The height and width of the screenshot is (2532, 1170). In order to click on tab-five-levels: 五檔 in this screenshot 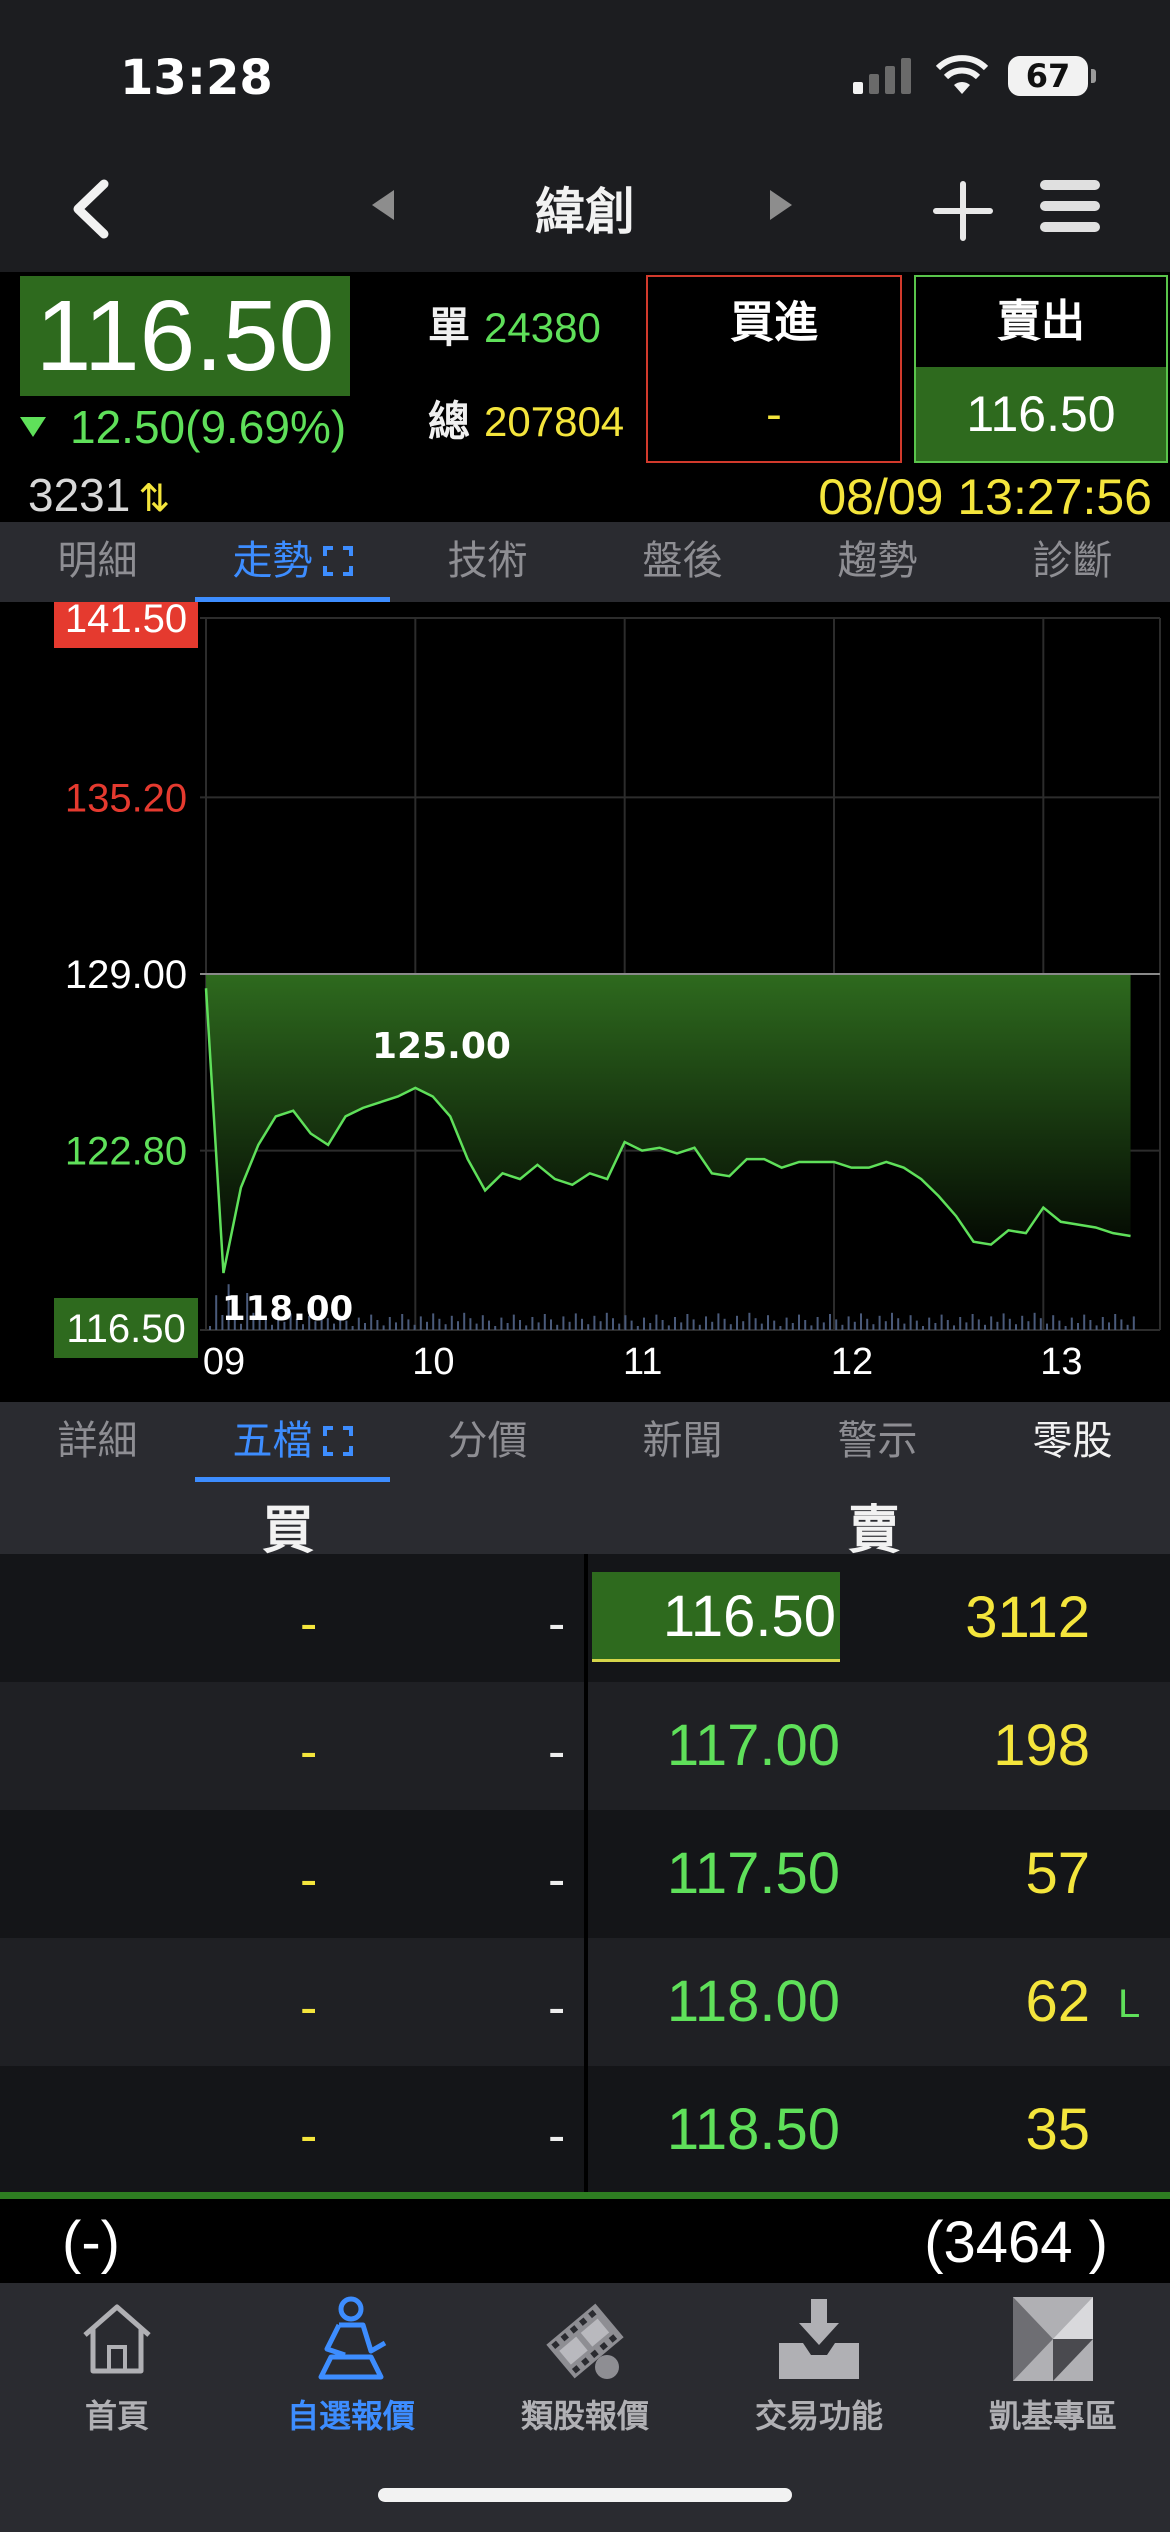, I will do `click(292, 1442)`.